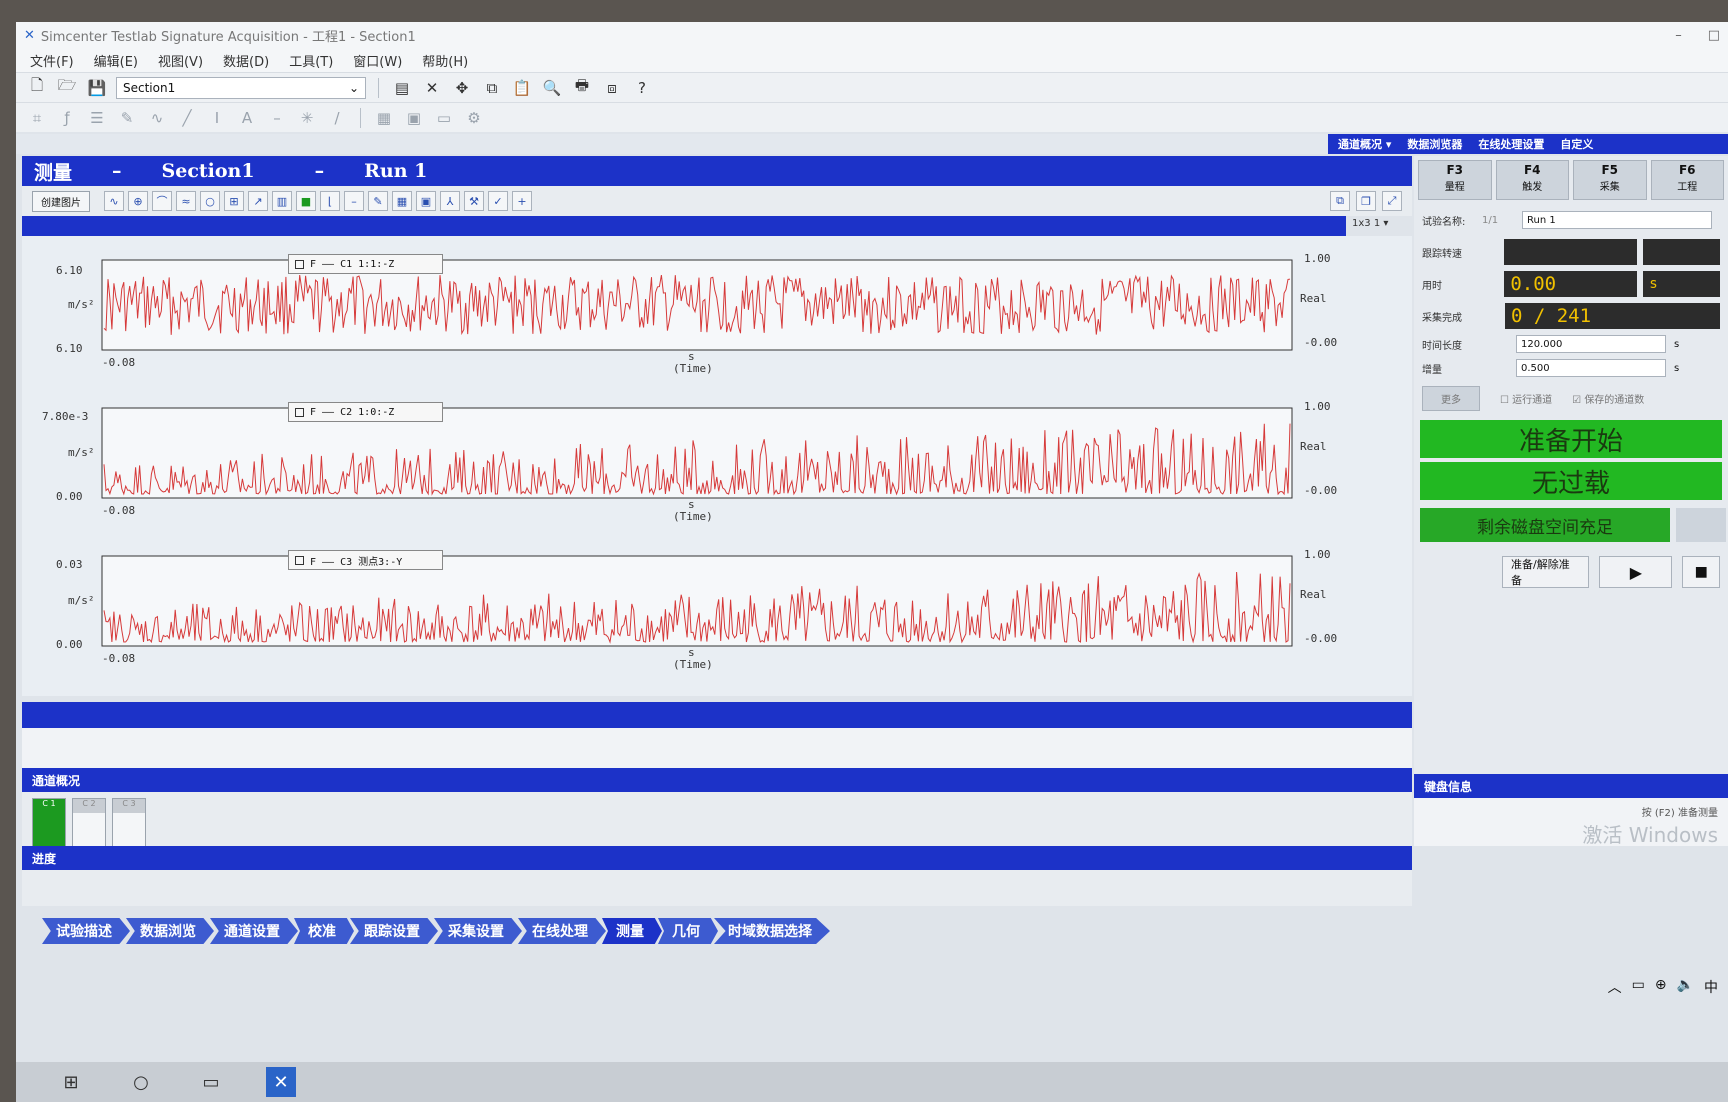  I want to click on slash-tool-icon: /, so click(337, 118).